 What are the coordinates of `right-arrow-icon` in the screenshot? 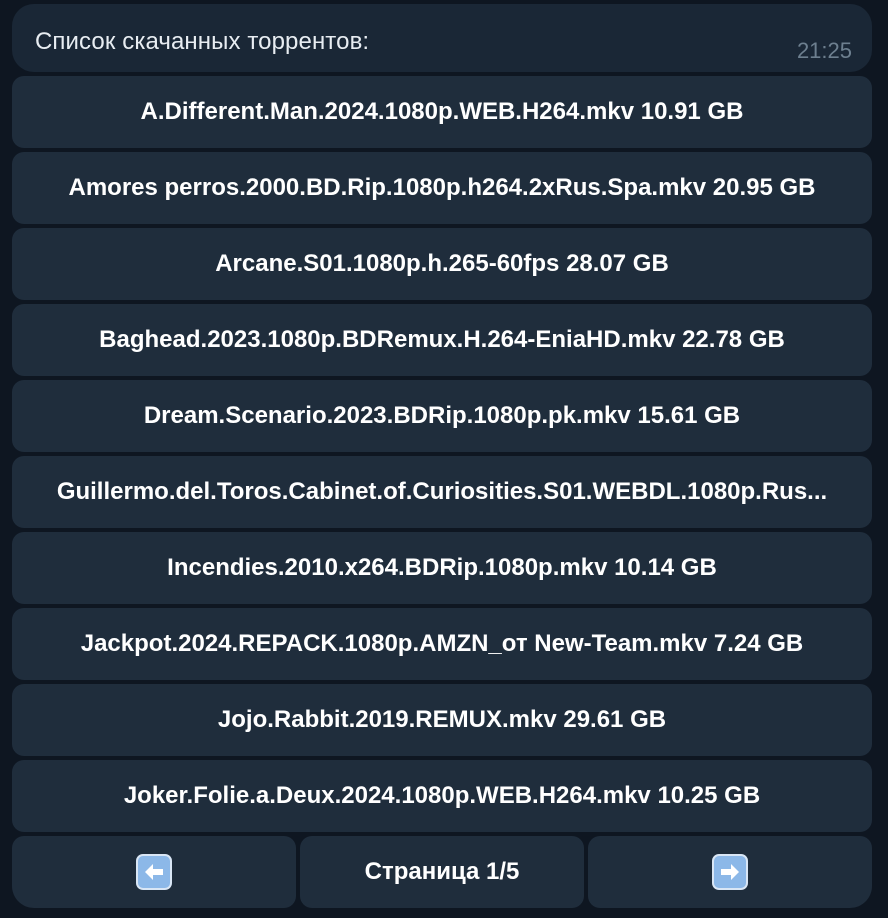 It's located at (730, 872).